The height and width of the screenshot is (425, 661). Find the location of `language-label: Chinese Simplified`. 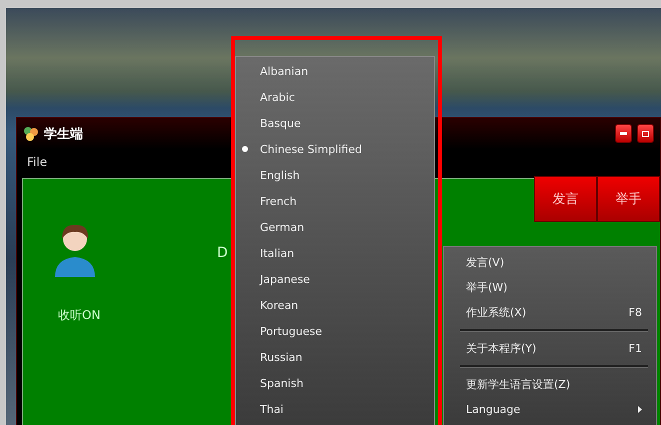

language-label: Chinese Simplified is located at coordinates (311, 149).